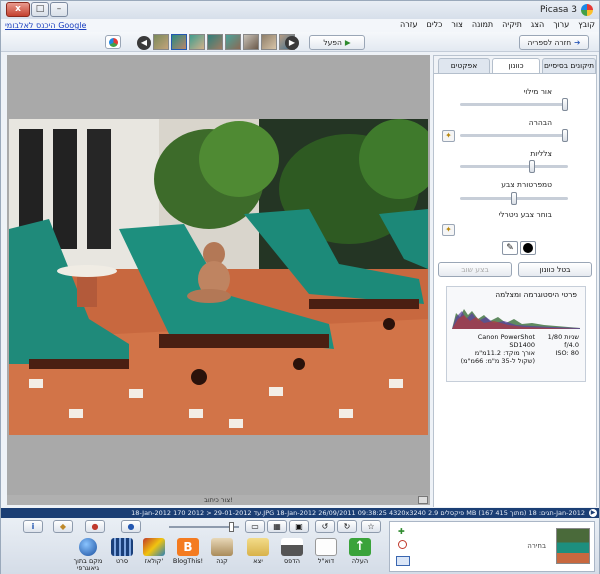  I want to click on people-button: ●, so click(131, 526).